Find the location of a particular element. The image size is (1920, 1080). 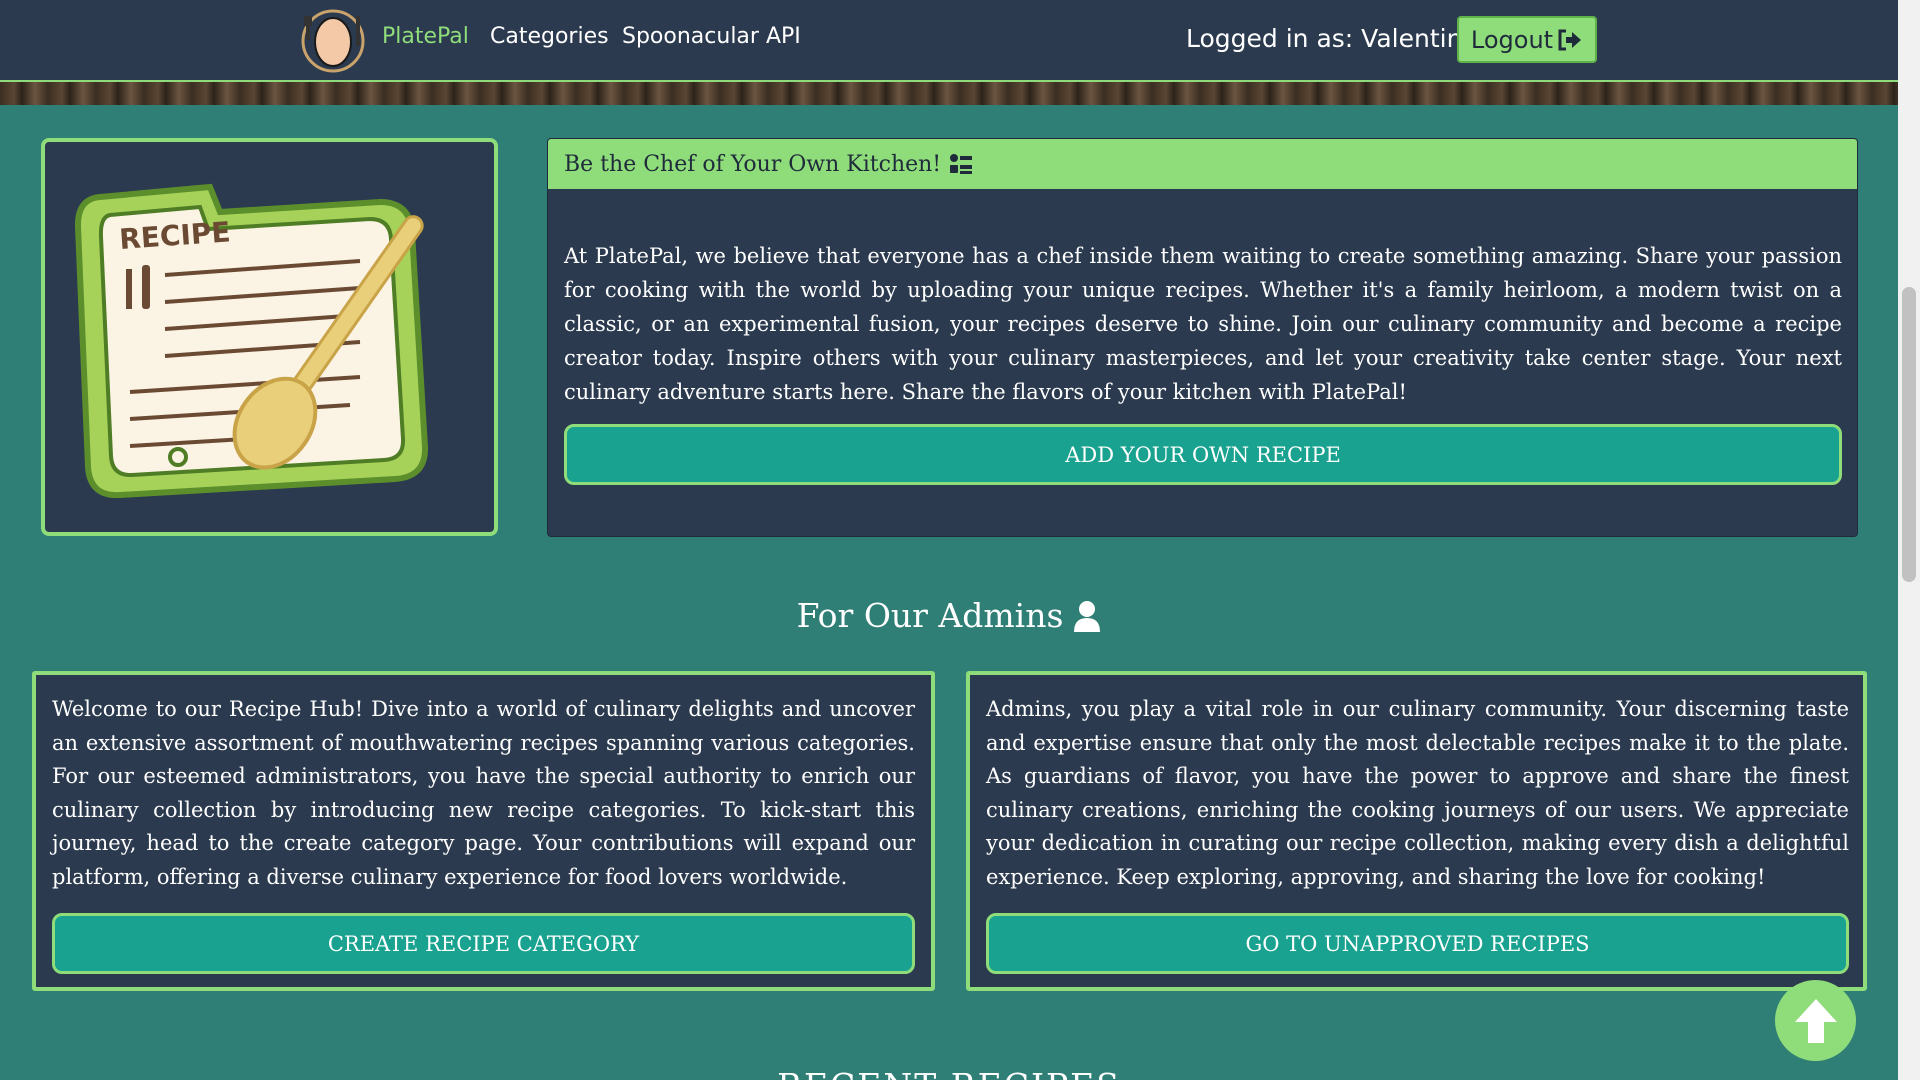

page-scrollbar is located at coordinates (1909, 540).